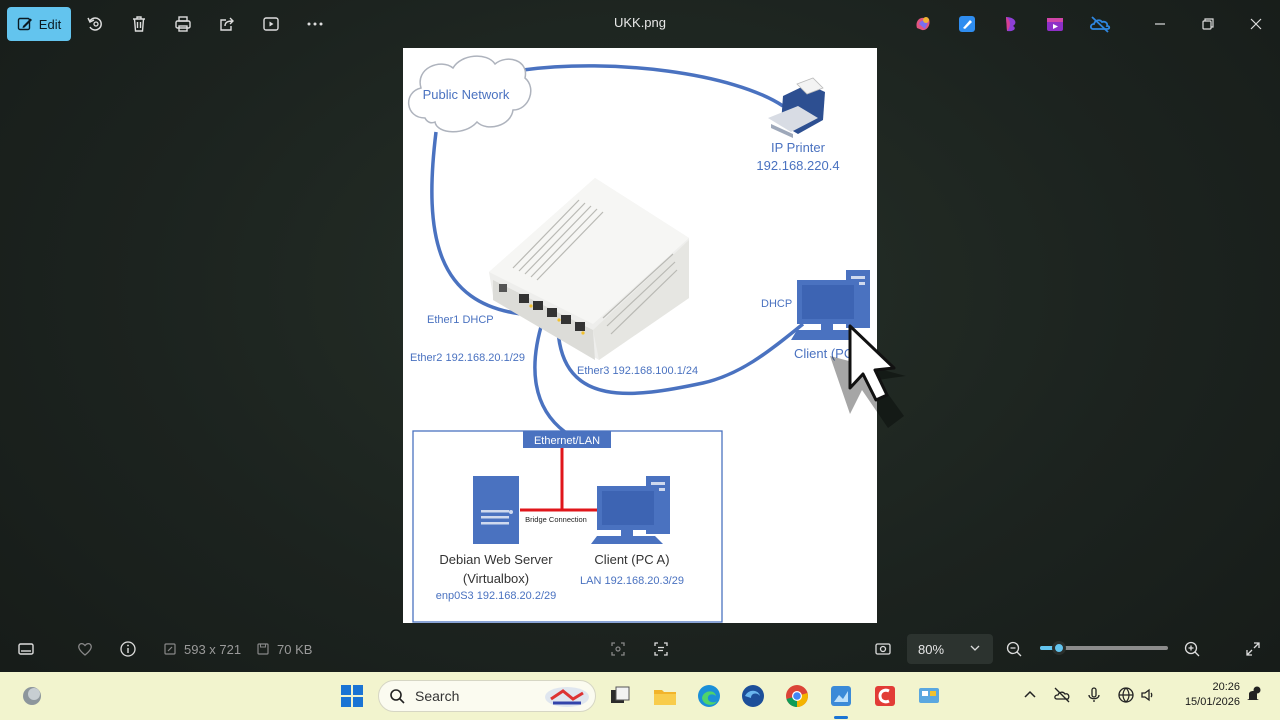 The width and height of the screenshot is (1280, 720). What do you see at coordinates (496, 559) in the screenshot?
I see `server-label-1: Debian Web Server` at bounding box center [496, 559].